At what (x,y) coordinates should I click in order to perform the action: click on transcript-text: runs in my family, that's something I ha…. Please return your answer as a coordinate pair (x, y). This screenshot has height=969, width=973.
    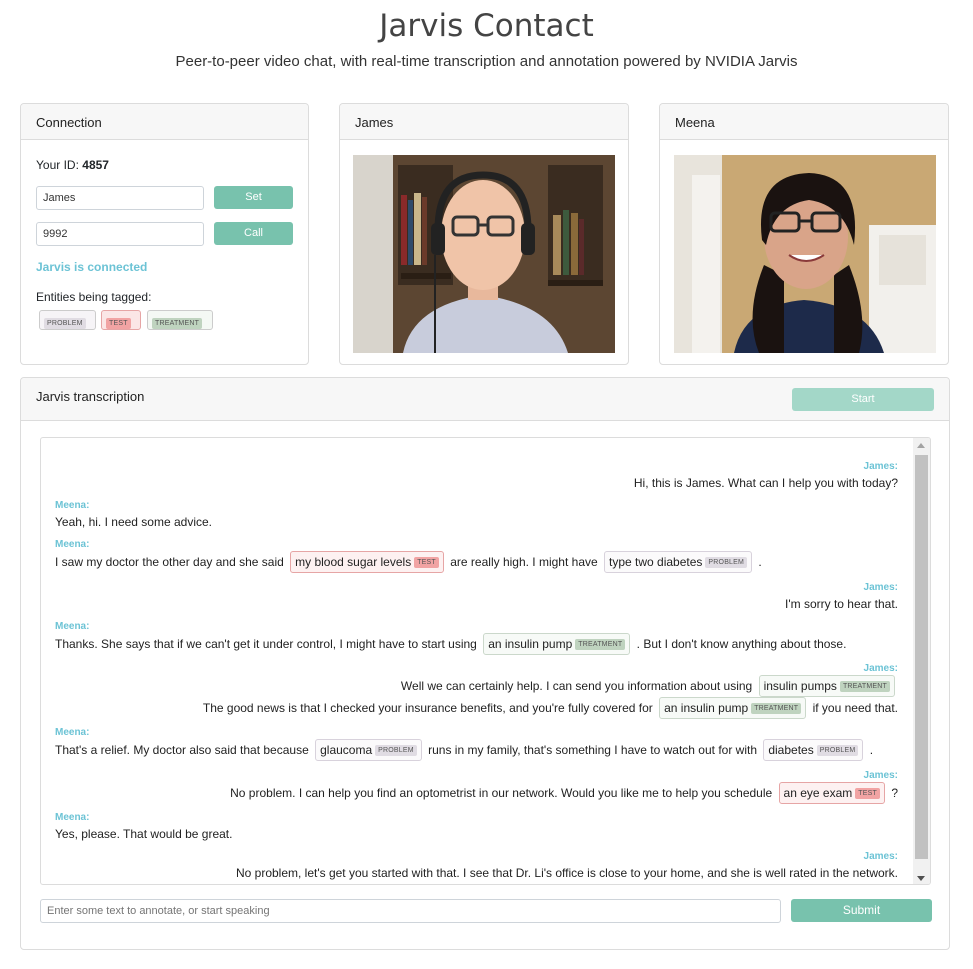
    Looking at the image, I should click on (592, 750).